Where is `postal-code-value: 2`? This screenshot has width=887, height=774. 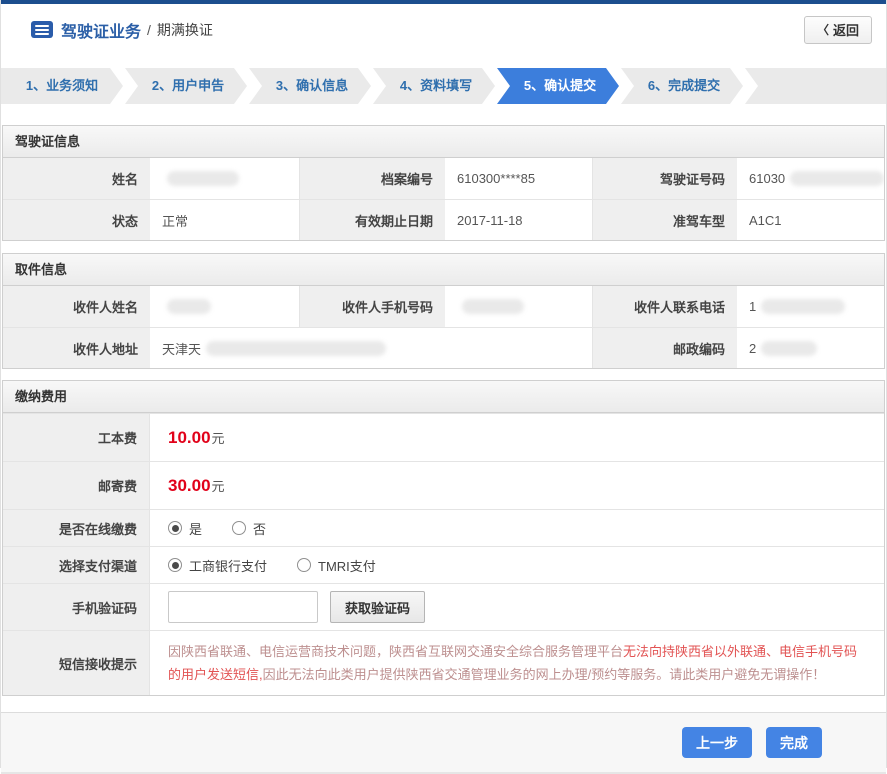 postal-code-value: 2 is located at coordinates (810, 347).